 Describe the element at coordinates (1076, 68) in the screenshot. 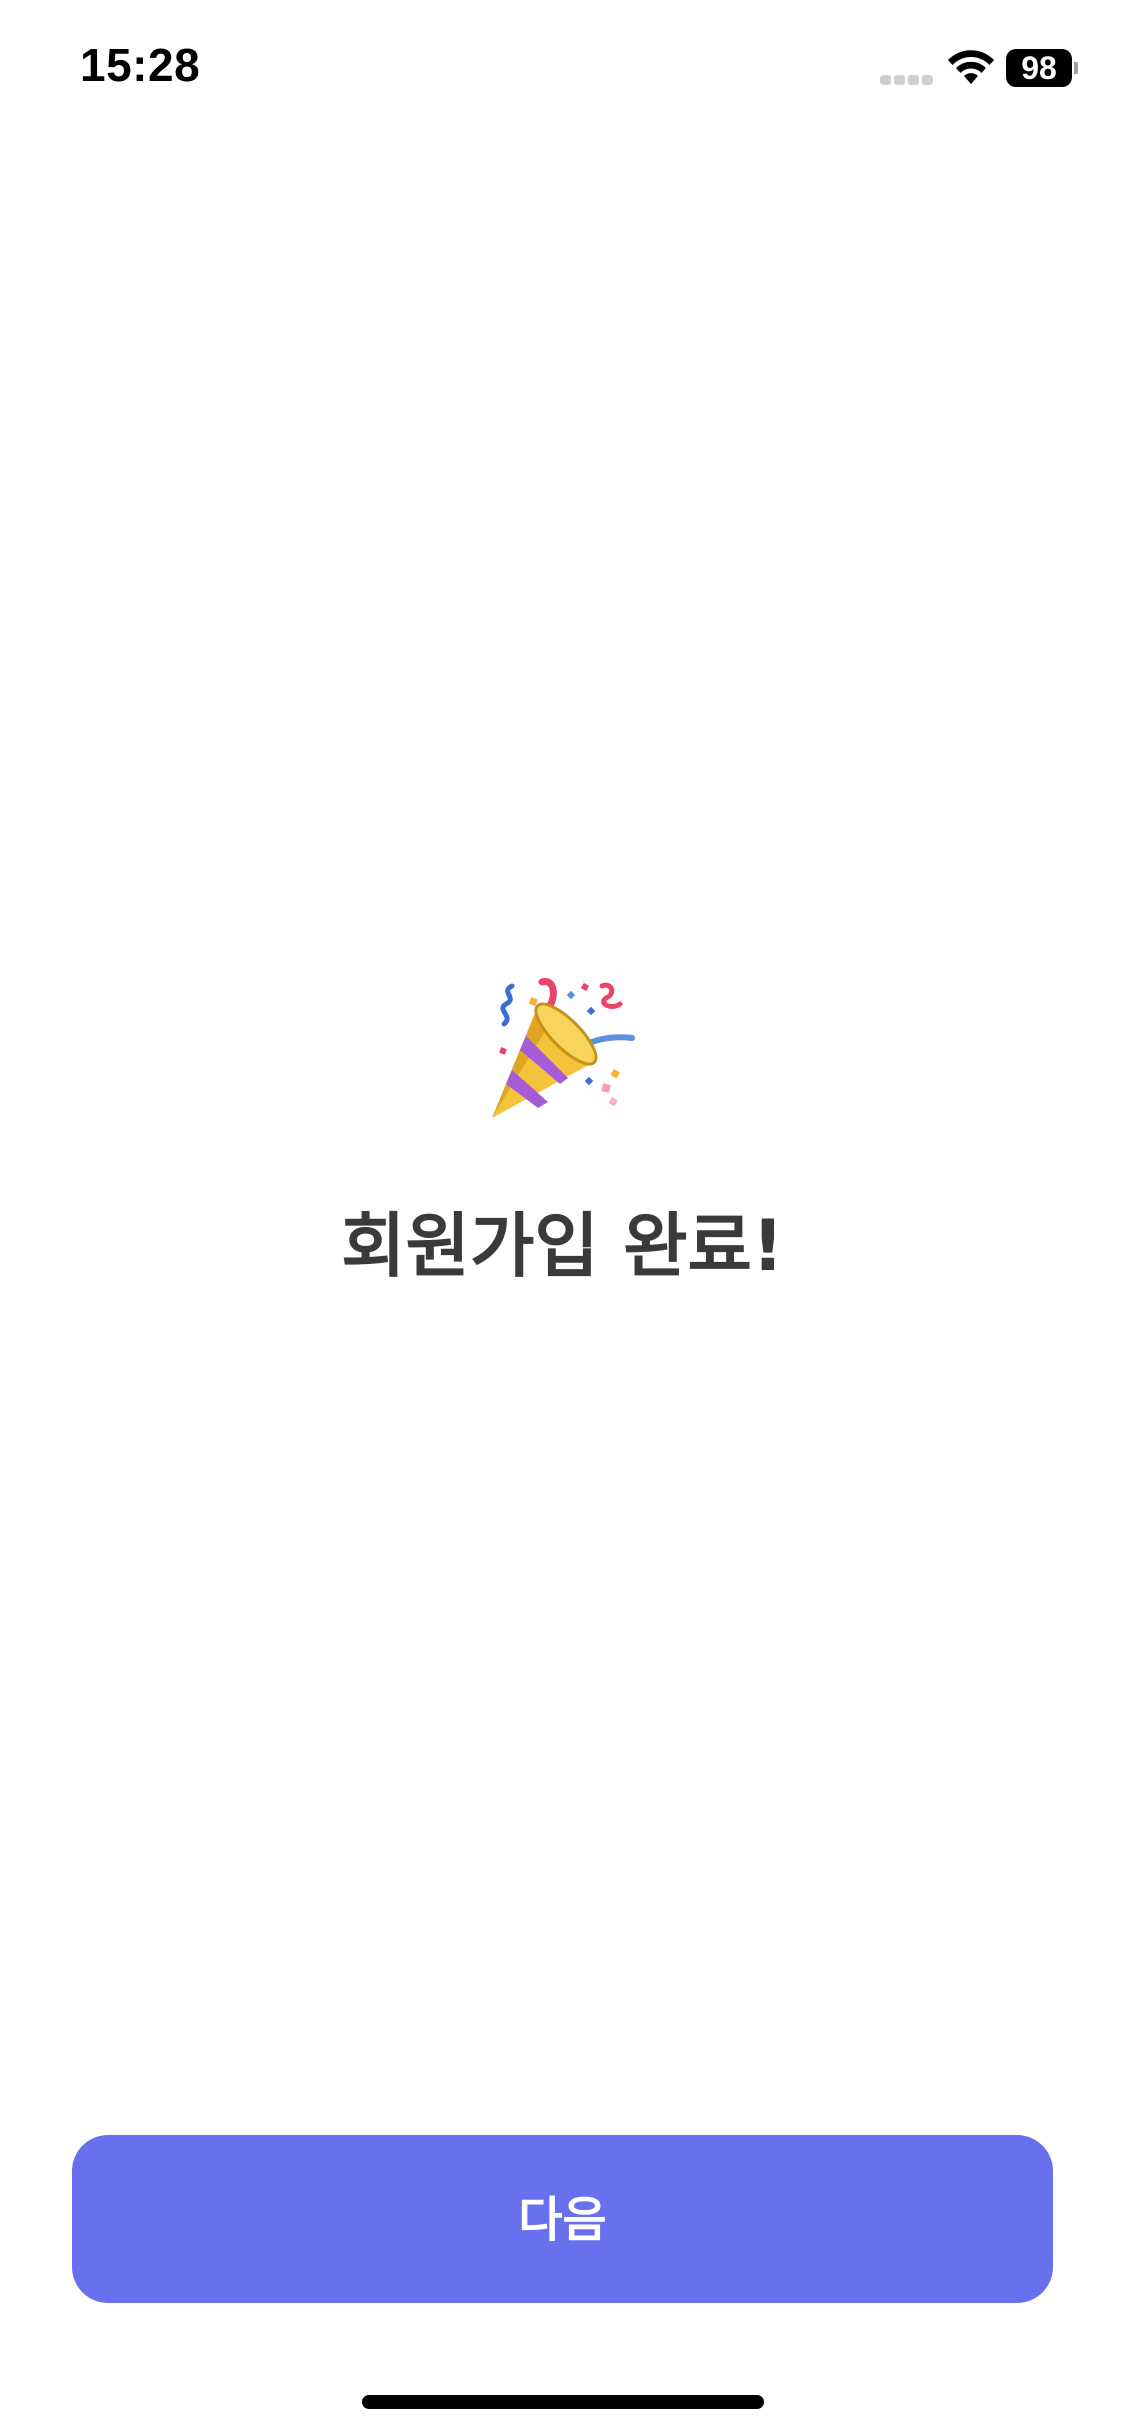

I see `battery-tip` at that location.